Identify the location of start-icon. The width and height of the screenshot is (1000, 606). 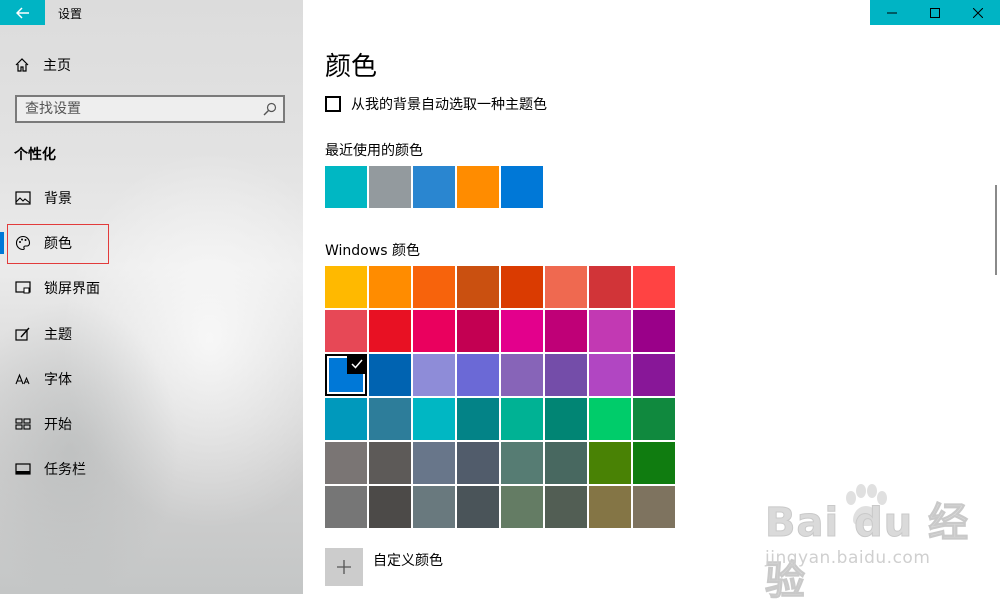
(23, 424).